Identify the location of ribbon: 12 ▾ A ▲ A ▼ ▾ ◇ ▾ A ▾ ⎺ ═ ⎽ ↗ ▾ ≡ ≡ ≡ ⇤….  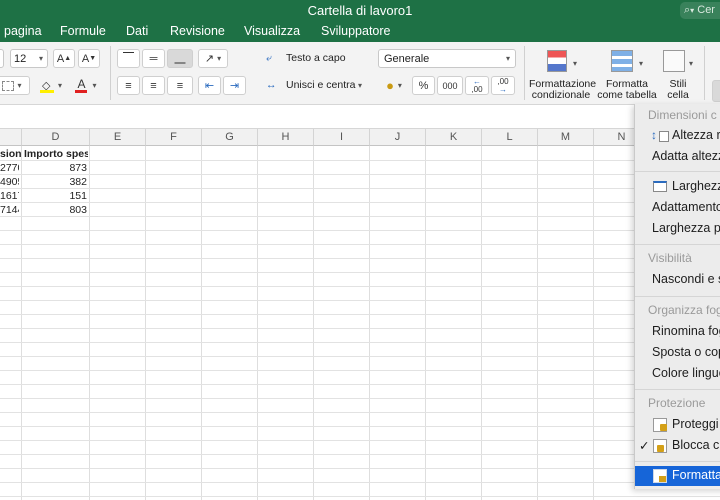
(360, 73).